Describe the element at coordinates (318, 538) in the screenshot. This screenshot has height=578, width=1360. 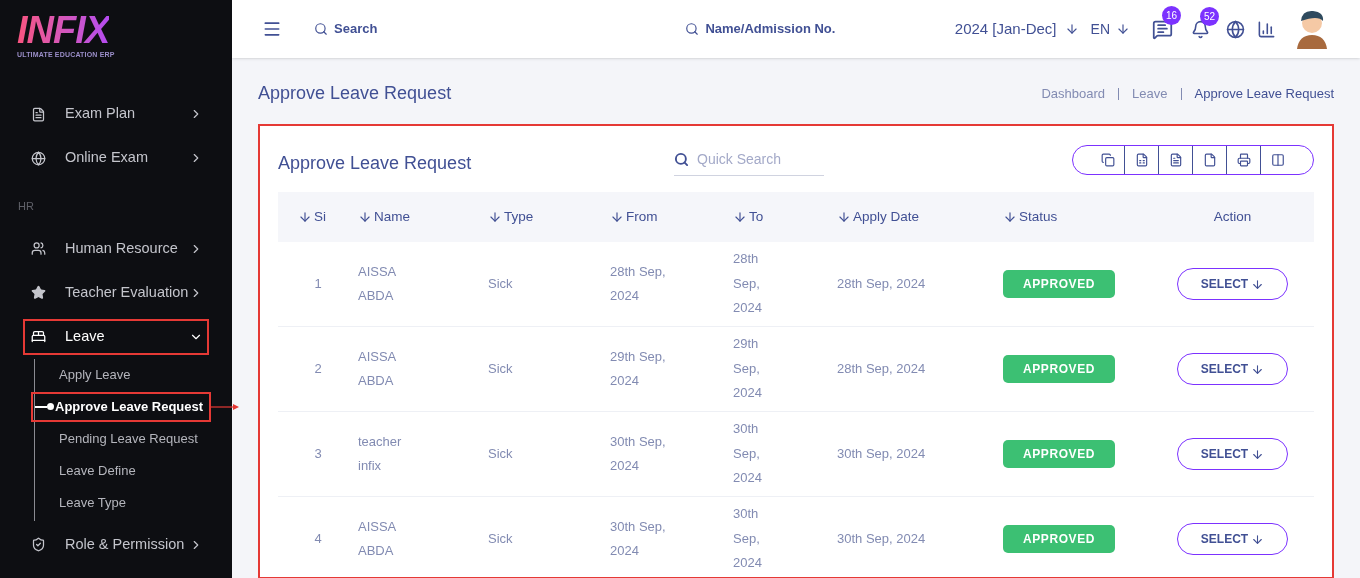
I see `table-cell-text: 4` at that location.